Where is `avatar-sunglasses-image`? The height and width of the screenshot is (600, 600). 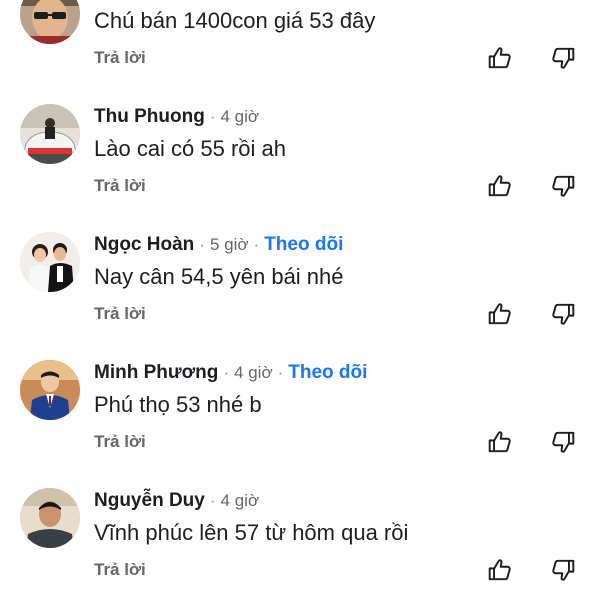 avatar-sunglasses-image is located at coordinates (50, 22).